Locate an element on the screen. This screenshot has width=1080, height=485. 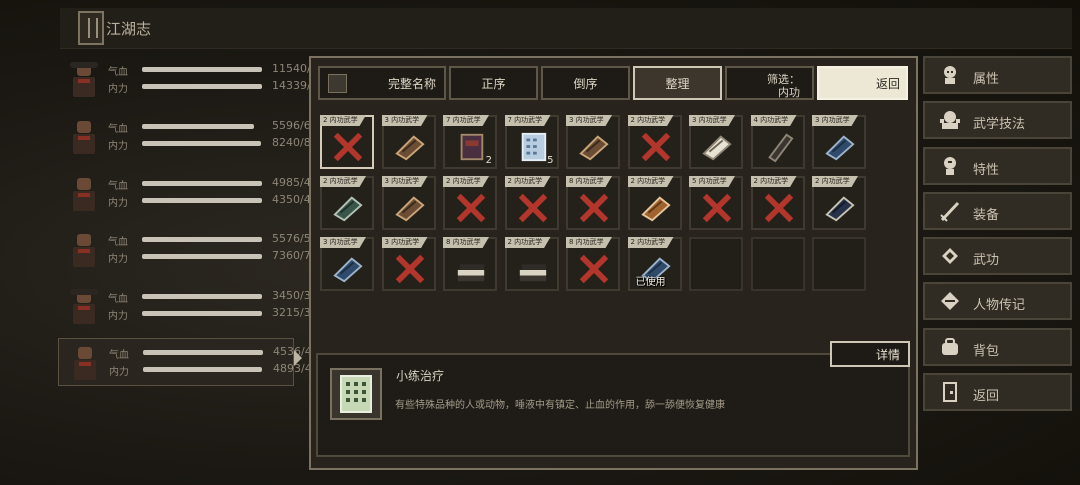
menu-traits: 特性 is located at coordinates (997, 166).